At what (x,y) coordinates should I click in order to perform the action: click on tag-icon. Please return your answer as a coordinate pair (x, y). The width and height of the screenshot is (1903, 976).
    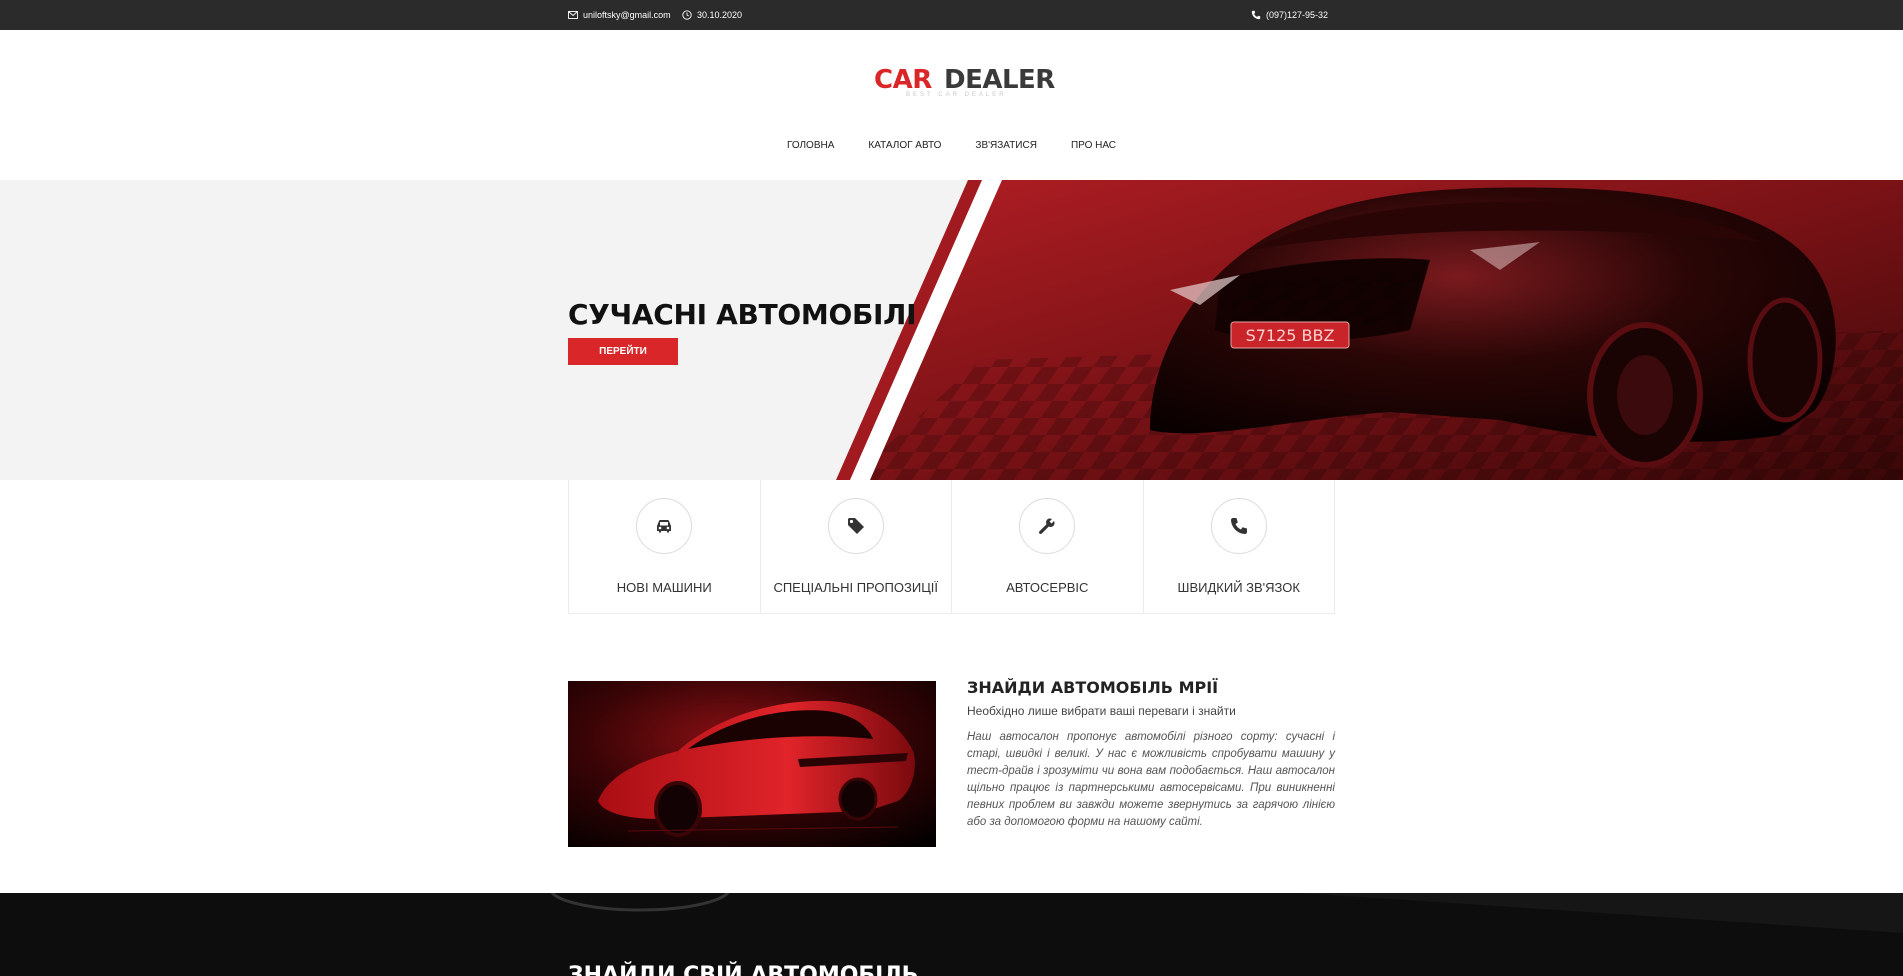
    Looking at the image, I should click on (855, 526).